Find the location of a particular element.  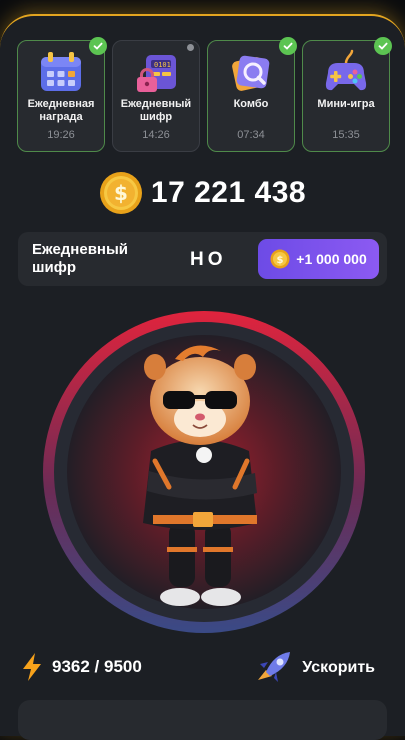

card-title: Ежедневный шифр is located at coordinates (156, 110).